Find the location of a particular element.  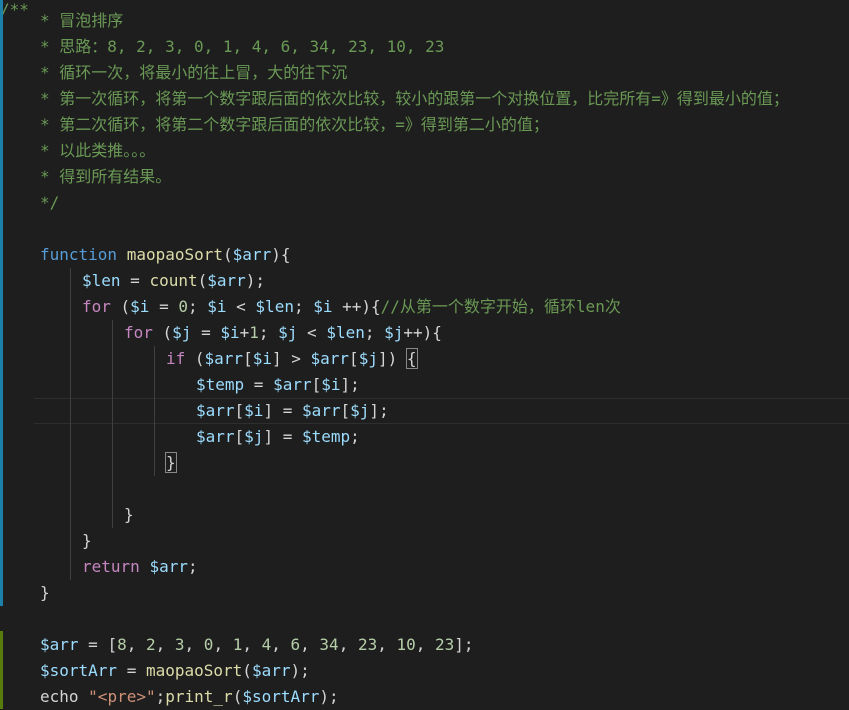

operator: + is located at coordinates (244, 332).